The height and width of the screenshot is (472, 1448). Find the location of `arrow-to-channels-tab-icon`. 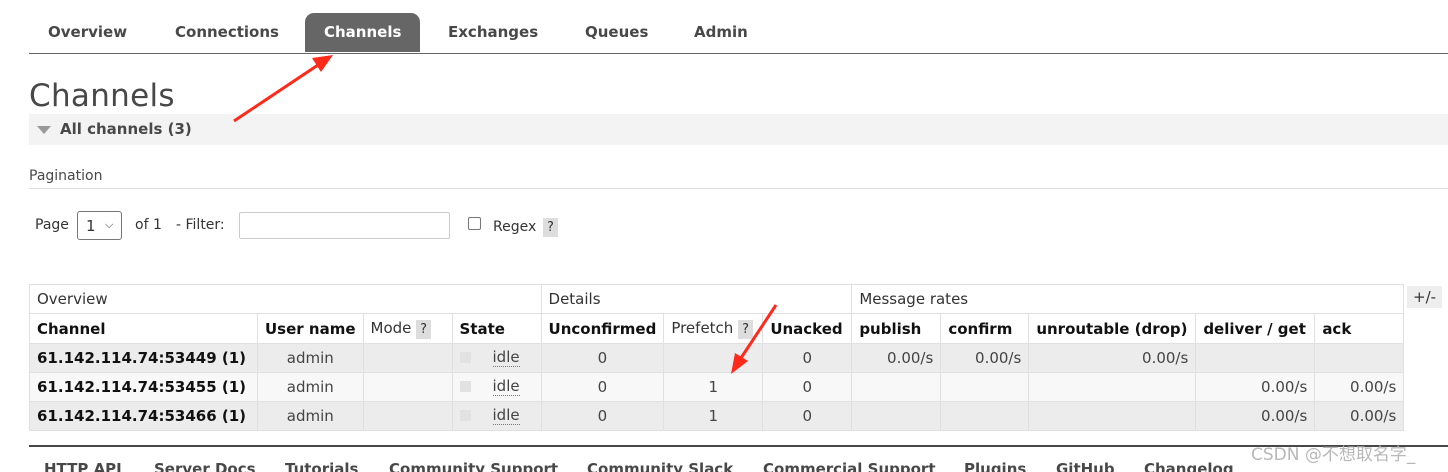

arrow-to-channels-tab-icon is located at coordinates (283, 89).